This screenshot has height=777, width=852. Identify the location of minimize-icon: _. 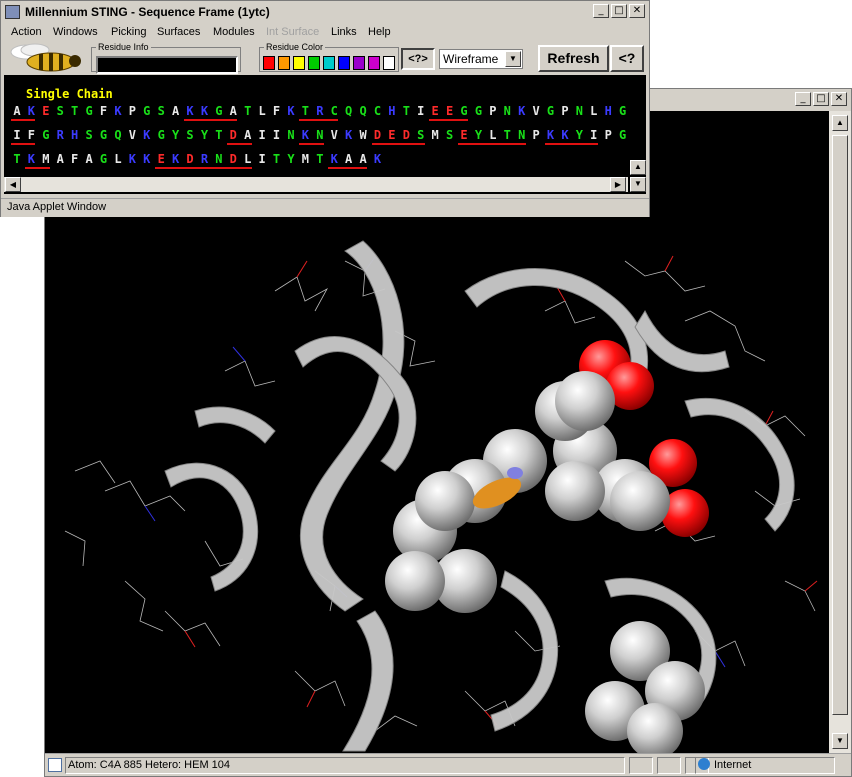
(601, 11).